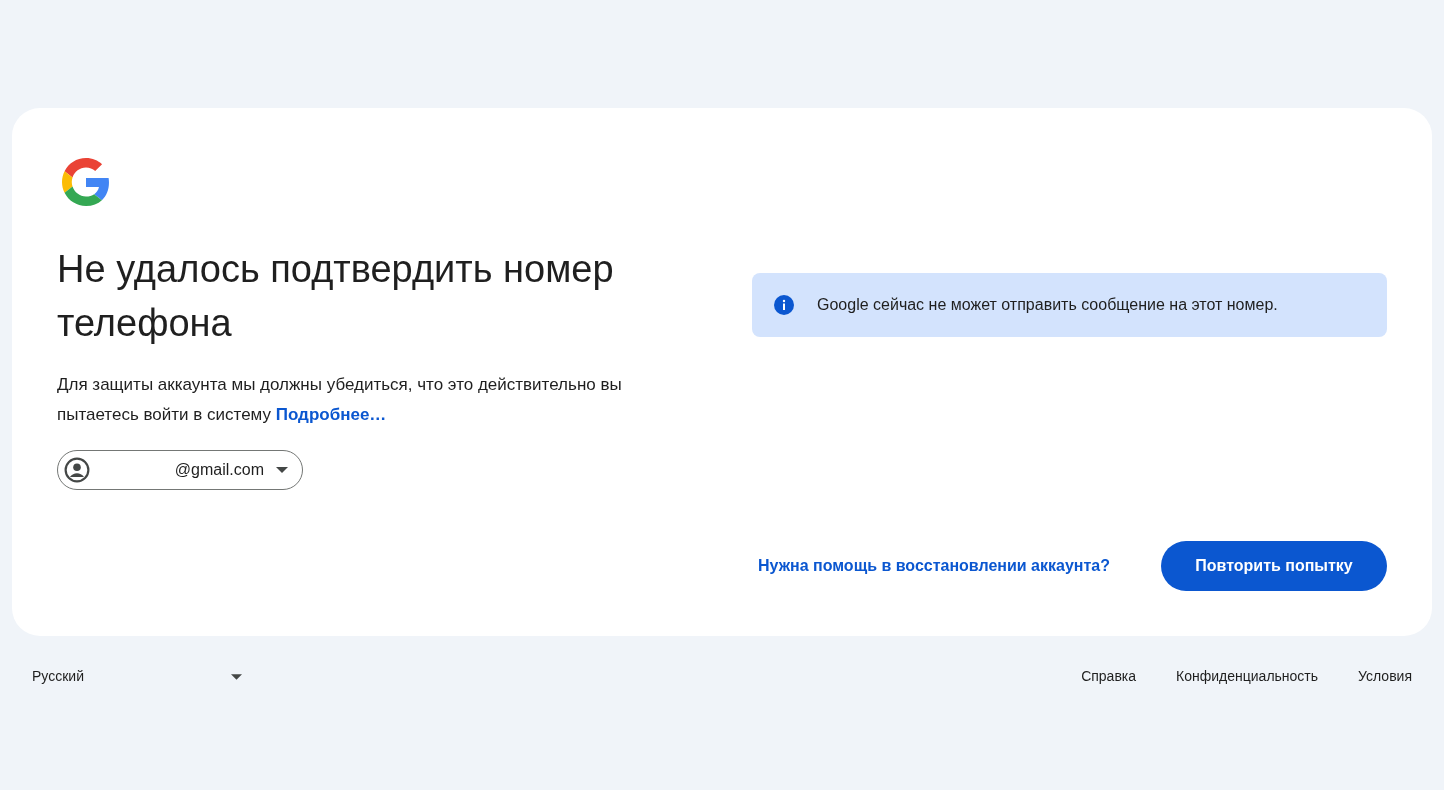 Image resolution: width=1444 pixels, height=790 pixels. I want to click on info-message: Google сейчас не может отправить сообщение на этот номер., so click(1047, 305).